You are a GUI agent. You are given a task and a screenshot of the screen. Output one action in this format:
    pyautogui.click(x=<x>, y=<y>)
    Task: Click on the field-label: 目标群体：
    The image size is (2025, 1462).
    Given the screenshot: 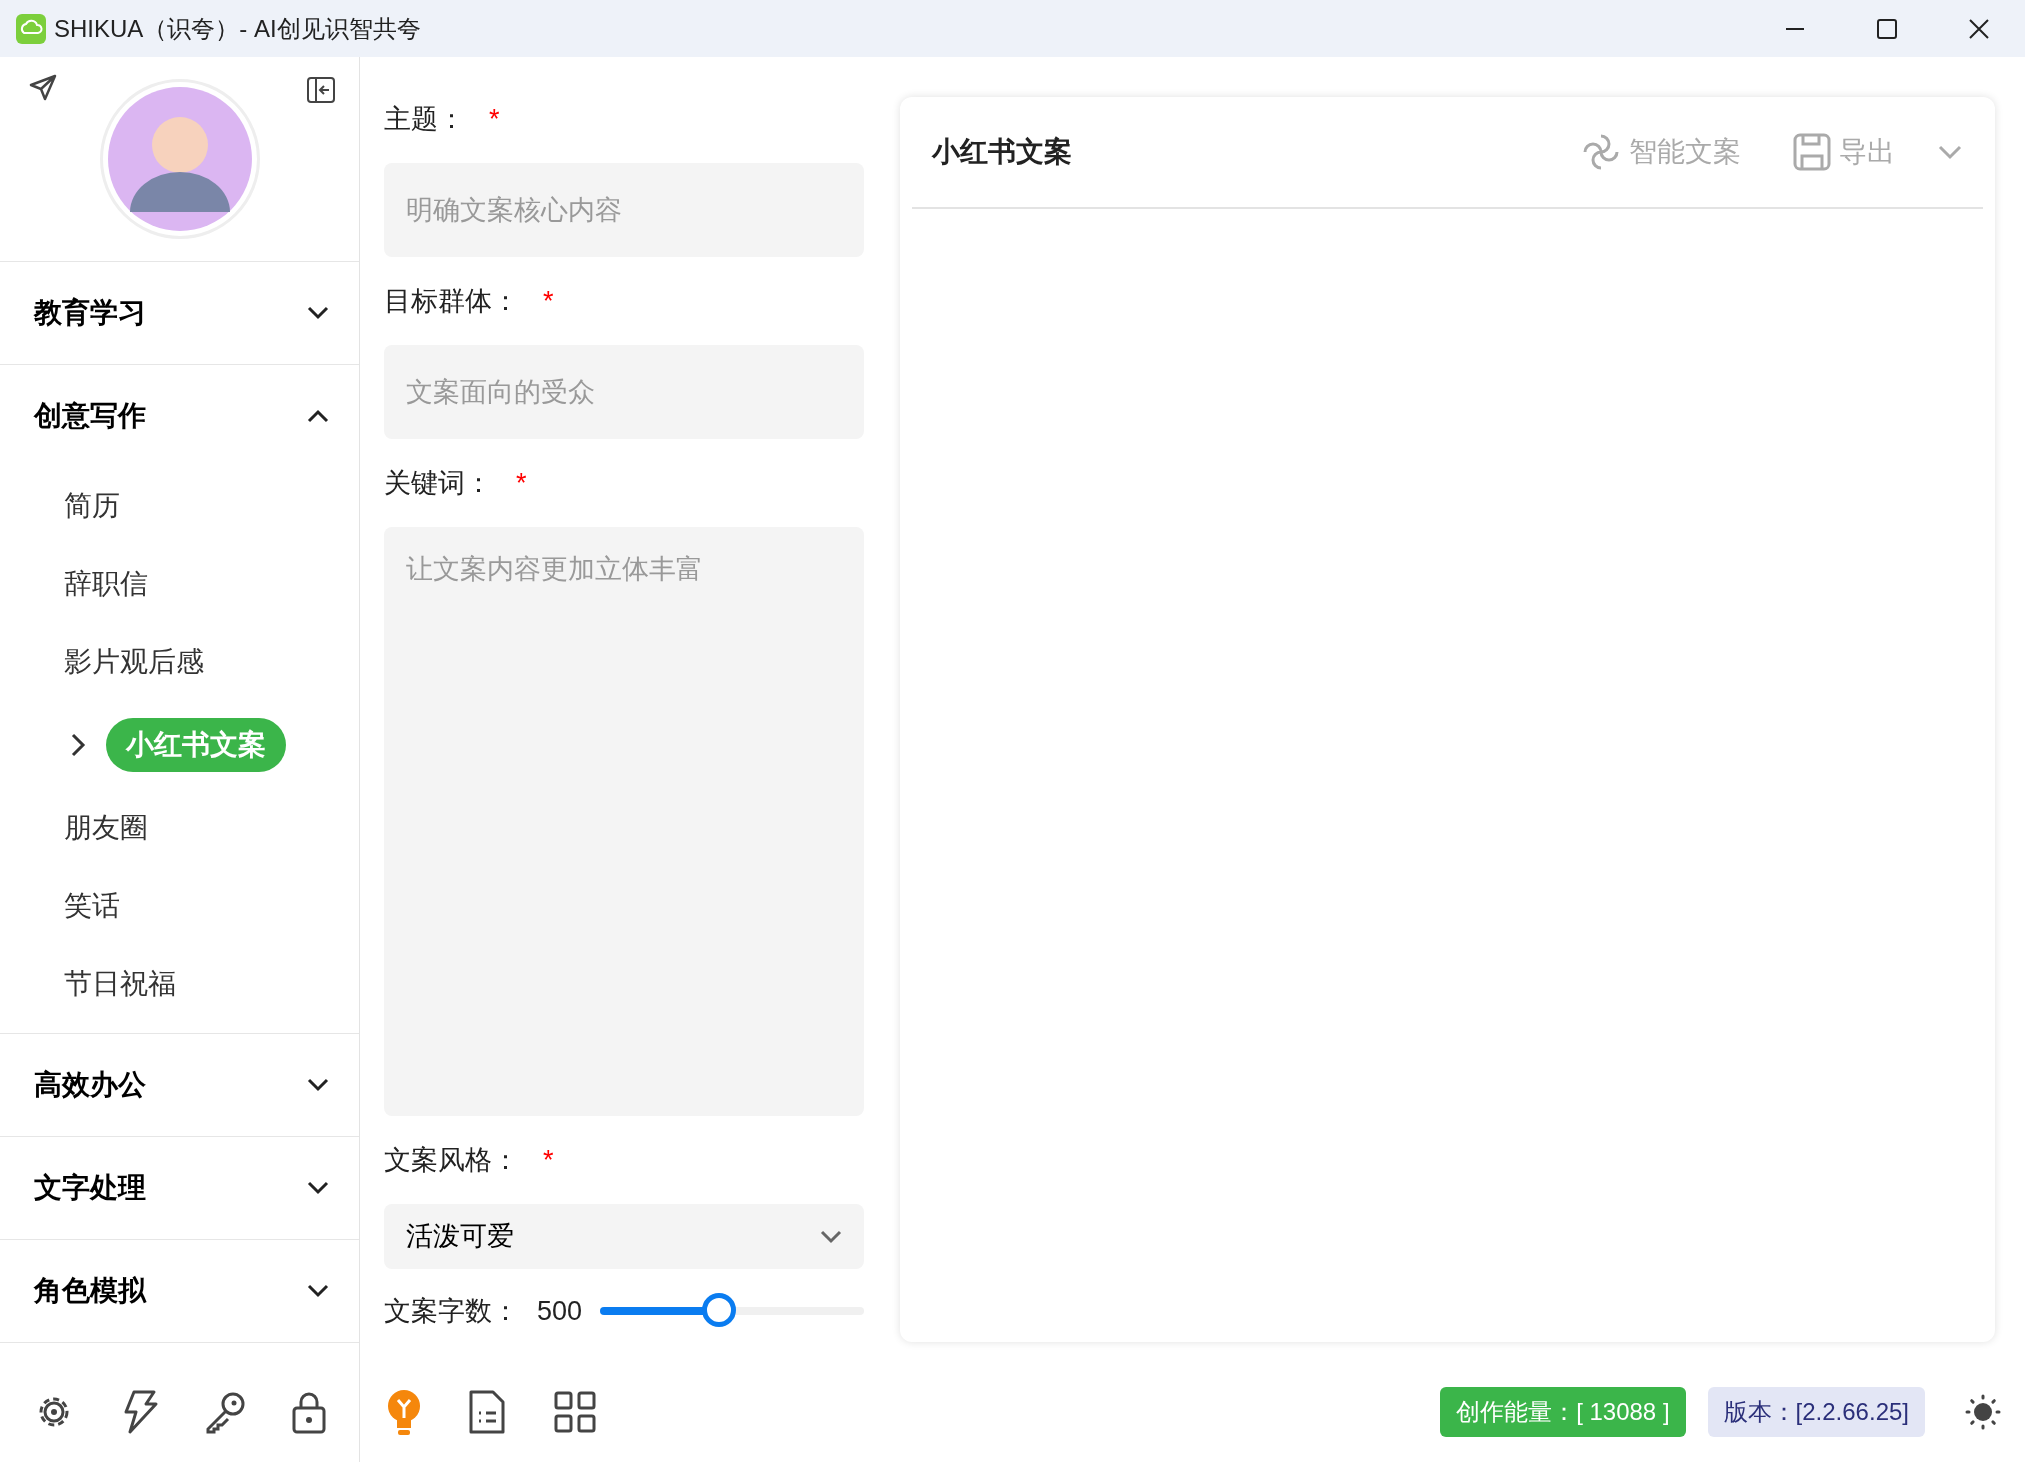 What is the action you would take?
    pyautogui.click(x=451, y=301)
    